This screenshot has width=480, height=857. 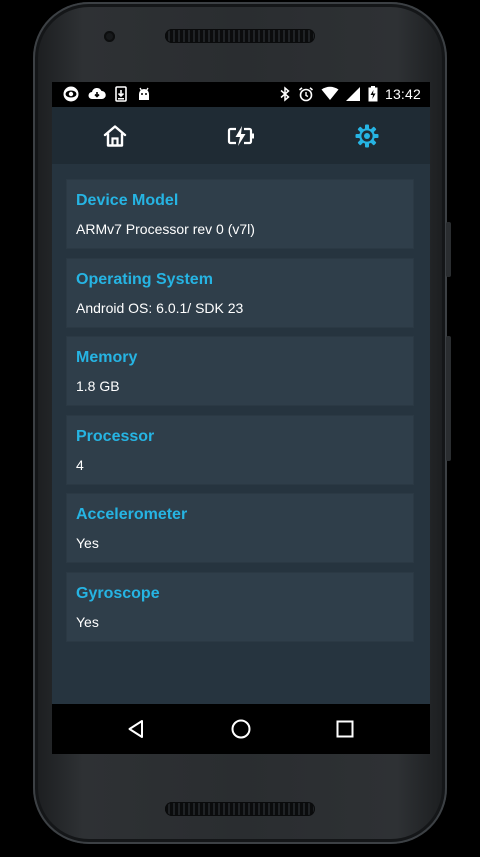 I want to click on power-button, so click(x=448, y=398).